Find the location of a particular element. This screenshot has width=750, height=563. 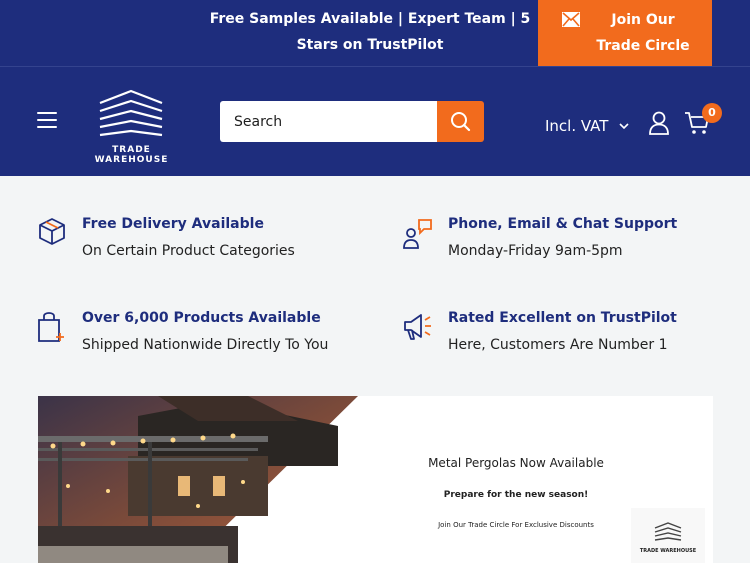

site-logo: TRADE WAREHOUSE is located at coordinates (131, 127).